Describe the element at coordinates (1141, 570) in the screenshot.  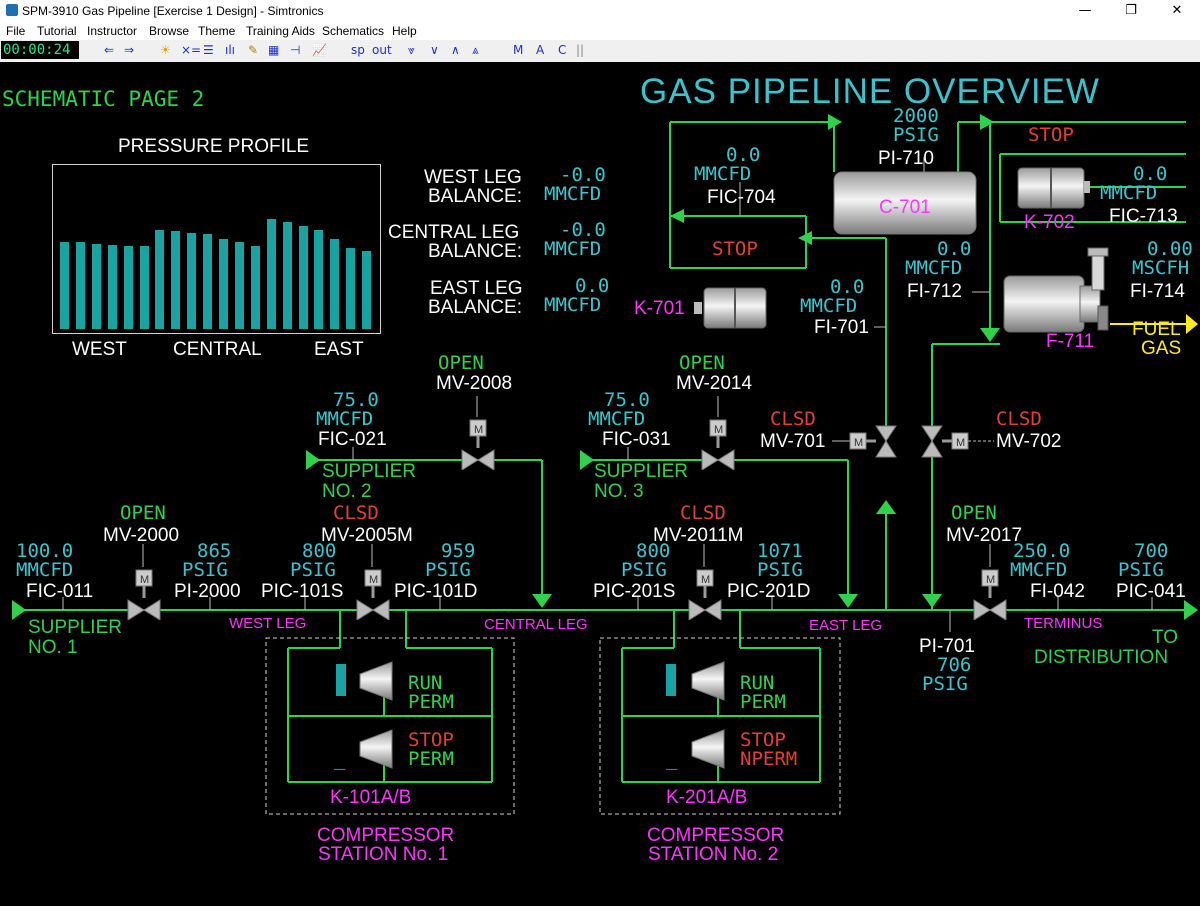
I see `pic041-unit: PSIG` at that location.